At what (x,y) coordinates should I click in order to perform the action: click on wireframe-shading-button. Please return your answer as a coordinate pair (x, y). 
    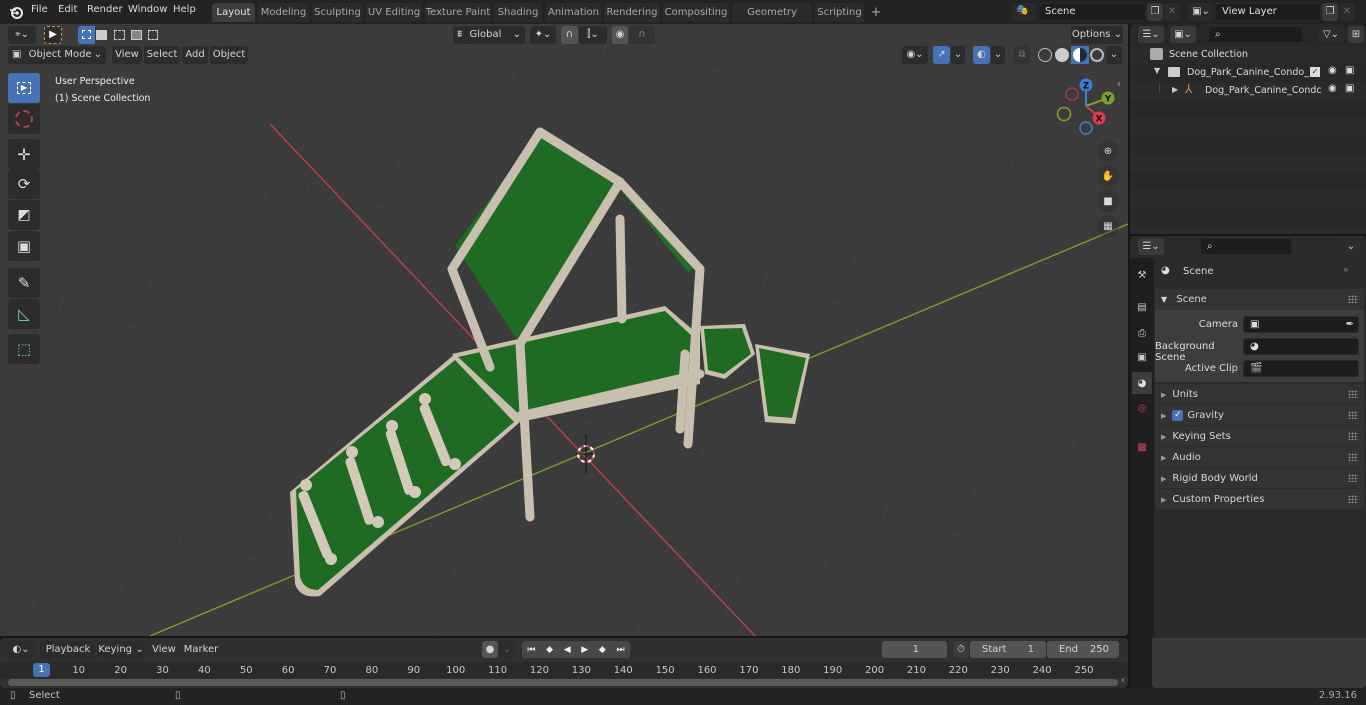
    Looking at the image, I should click on (1045, 55).